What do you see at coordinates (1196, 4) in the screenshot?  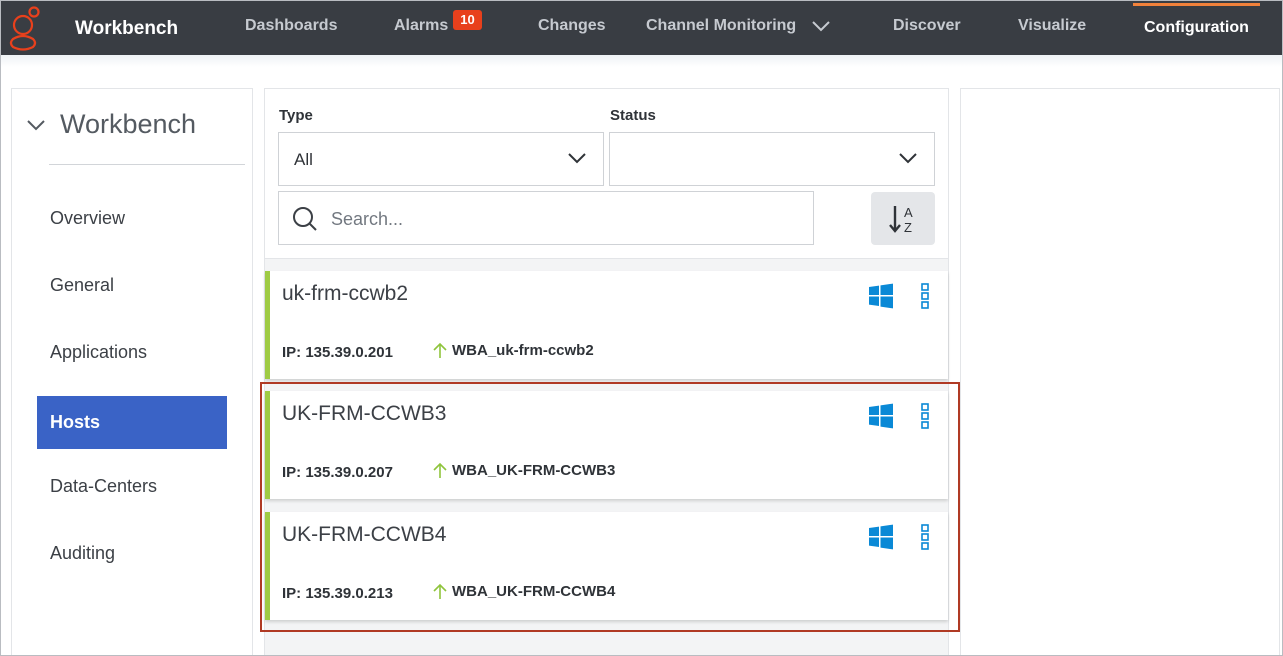 I see `active-tab-indicator` at bounding box center [1196, 4].